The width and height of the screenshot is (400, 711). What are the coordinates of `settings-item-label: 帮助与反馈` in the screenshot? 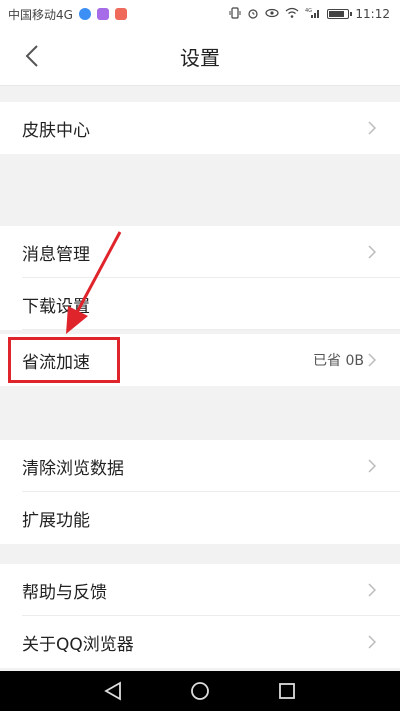 It's located at (64, 592).